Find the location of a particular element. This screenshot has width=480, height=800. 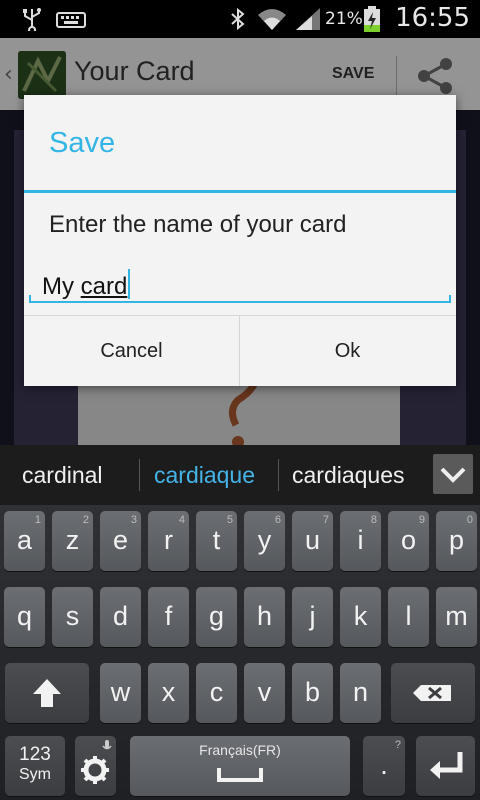

key-hint: 8 is located at coordinates (373, 520).